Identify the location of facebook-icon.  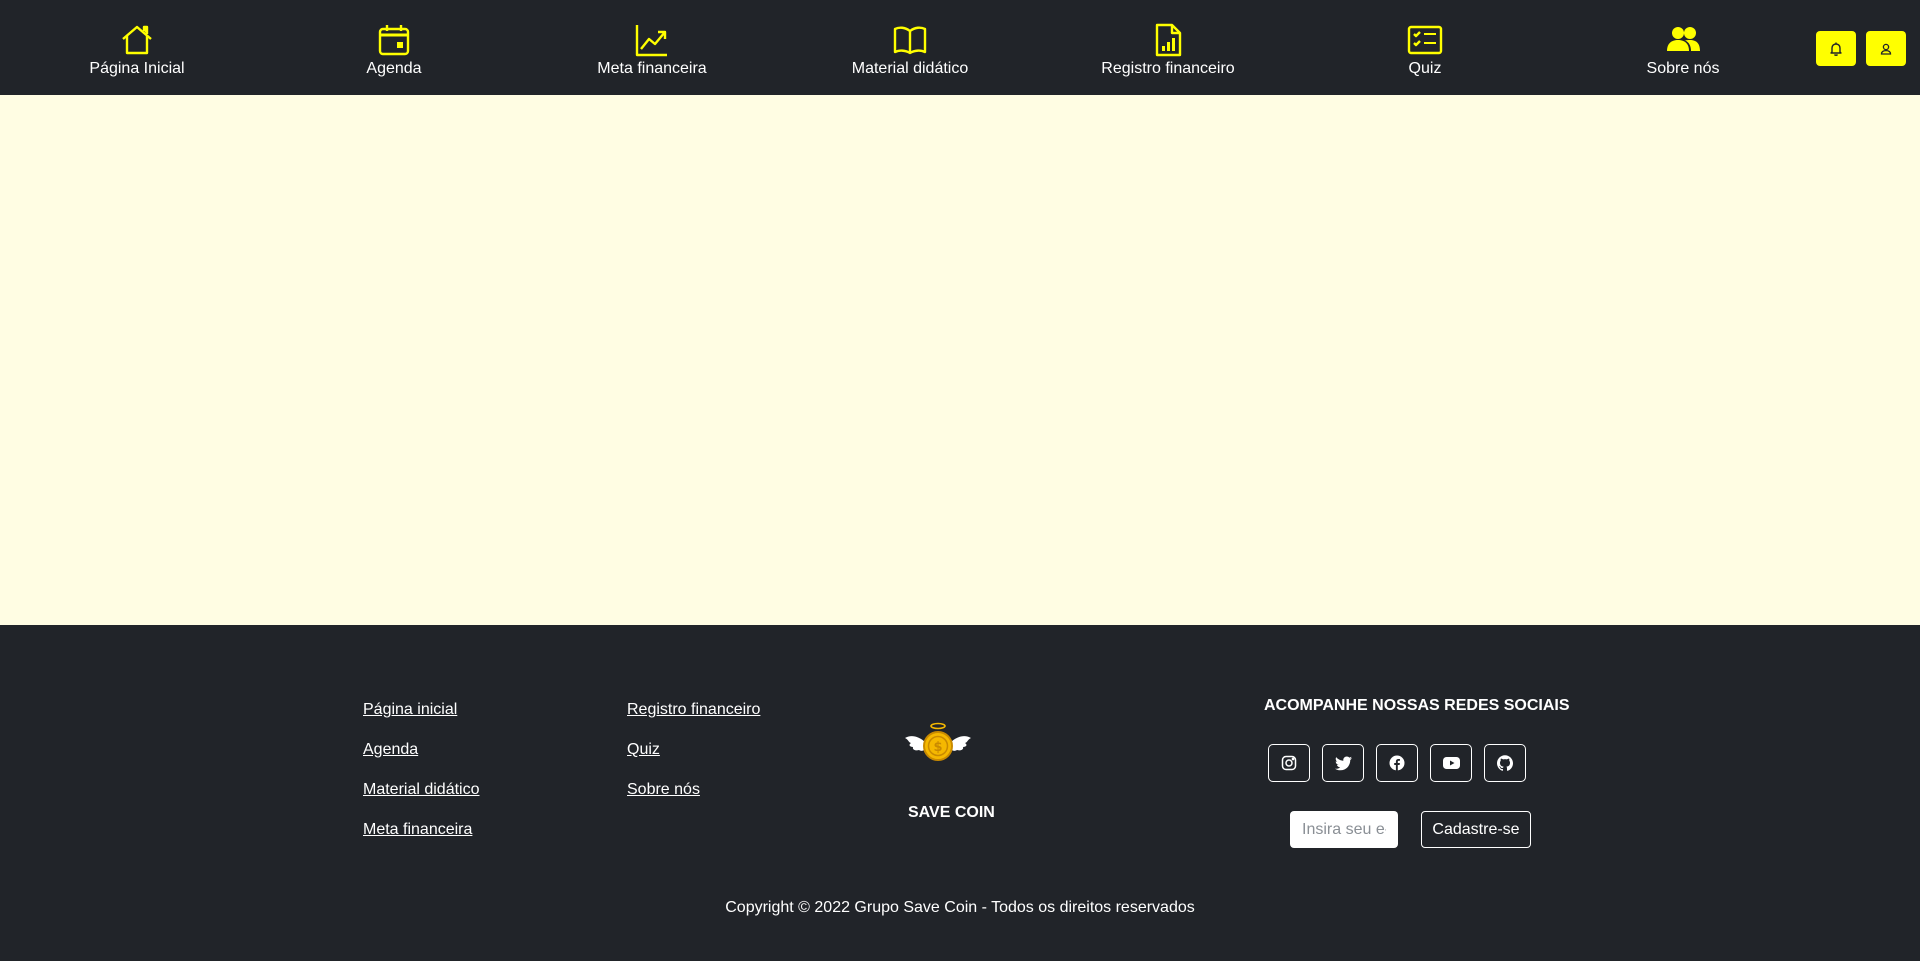
(1397, 763).